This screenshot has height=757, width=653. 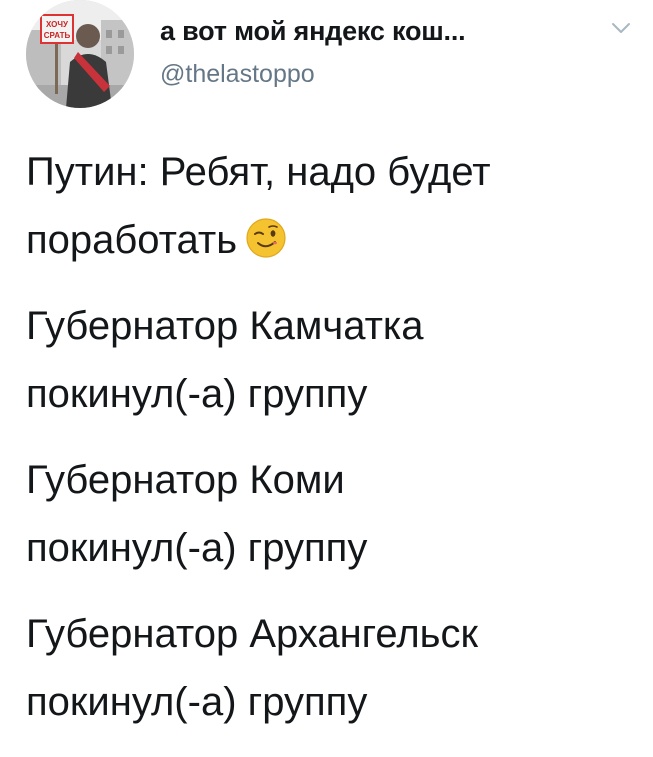 What do you see at coordinates (57, 24) in the screenshot?
I see `avatar-sign-text-1: ХОЧУ` at bounding box center [57, 24].